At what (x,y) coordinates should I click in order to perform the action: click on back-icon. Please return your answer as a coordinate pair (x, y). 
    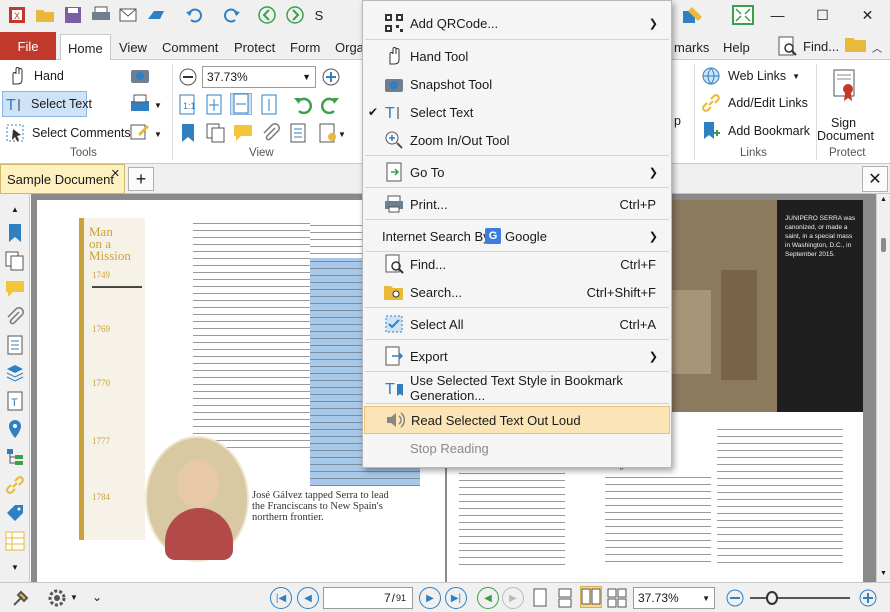
    Looking at the image, I should click on (267, 15).